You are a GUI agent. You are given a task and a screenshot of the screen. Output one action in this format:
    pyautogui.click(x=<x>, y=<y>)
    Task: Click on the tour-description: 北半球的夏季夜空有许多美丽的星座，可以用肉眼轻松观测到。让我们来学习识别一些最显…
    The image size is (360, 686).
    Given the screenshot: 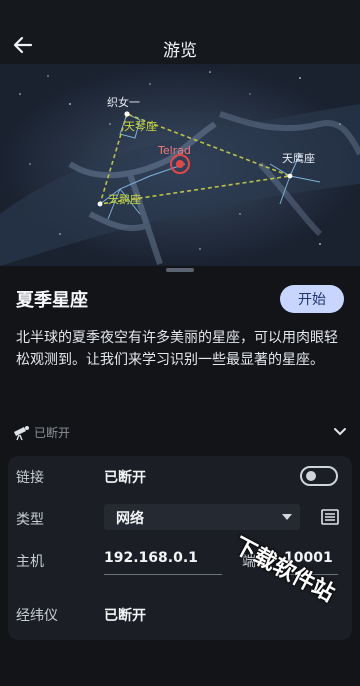 What is the action you would take?
    pyautogui.click(x=177, y=349)
    